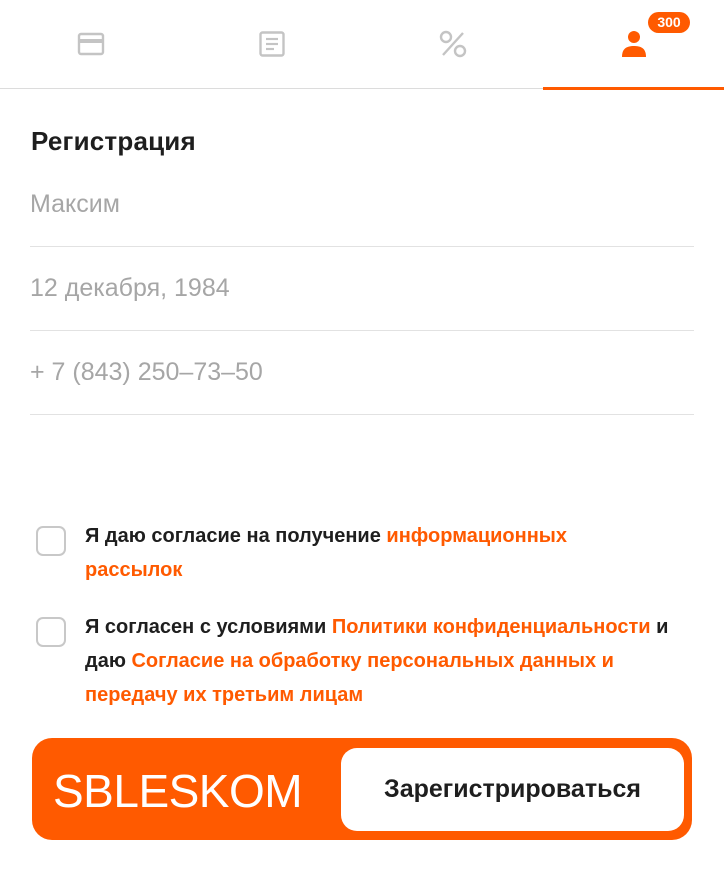 The image size is (724, 872). I want to click on brand-logo: SBLESKOM, so click(178, 791).